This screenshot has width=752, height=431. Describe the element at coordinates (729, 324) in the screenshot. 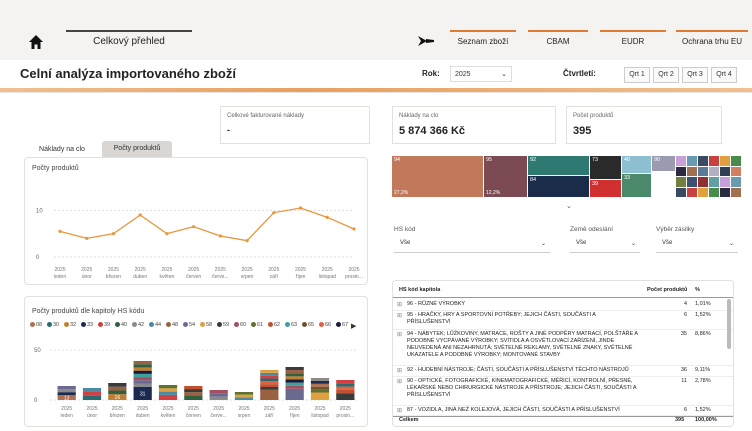

I see `table-scrollbar` at that location.